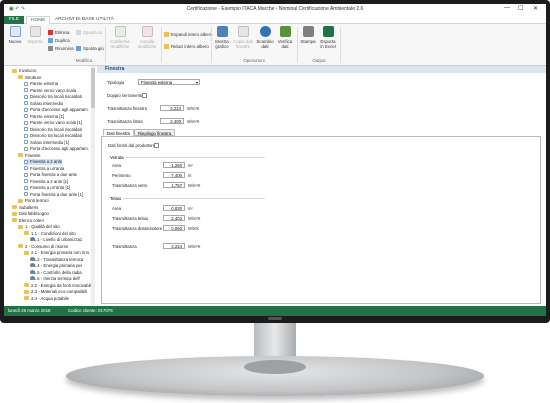 The image size is (550, 403). What do you see at coordinates (172, 108) in the screenshot?
I see `trasmittanza-finestra-field: 2,224` at bounding box center [172, 108].